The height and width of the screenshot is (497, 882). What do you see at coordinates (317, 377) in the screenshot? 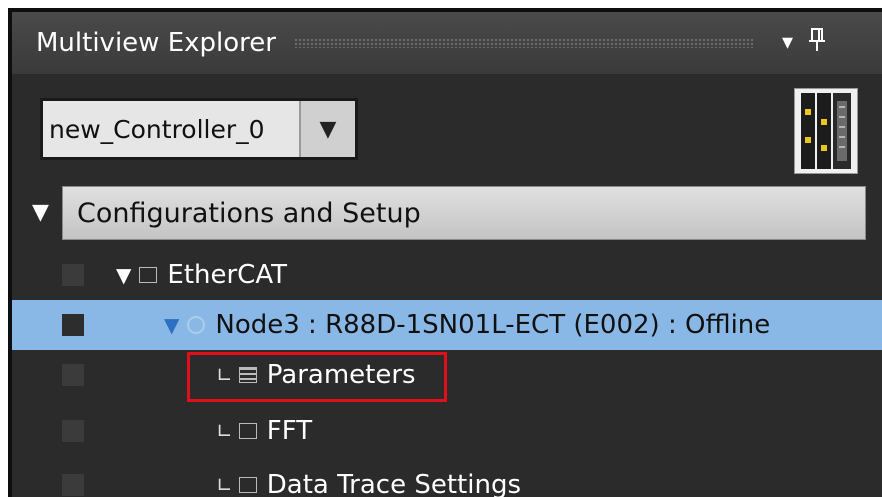
I see `highlight-box` at bounding box center [317, 377].